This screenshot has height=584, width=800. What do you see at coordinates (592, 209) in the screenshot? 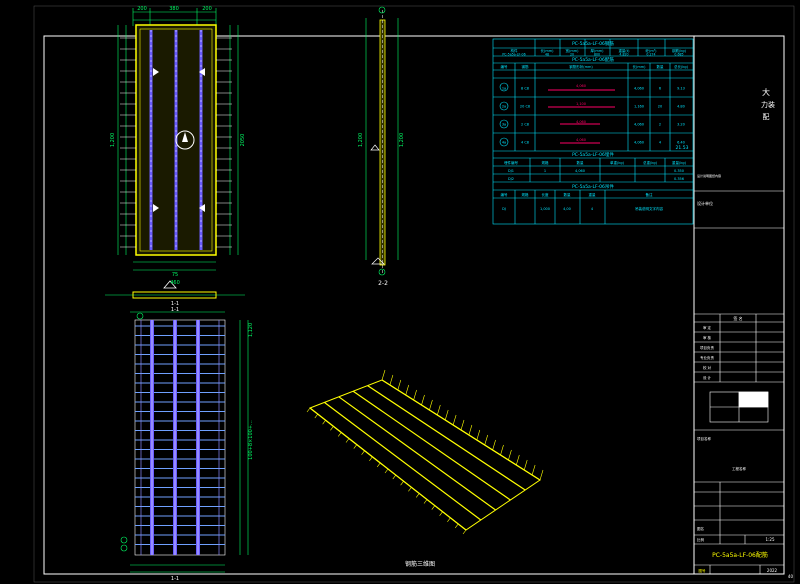
I see `table-cell: 4` at bounding box center [592, 209].